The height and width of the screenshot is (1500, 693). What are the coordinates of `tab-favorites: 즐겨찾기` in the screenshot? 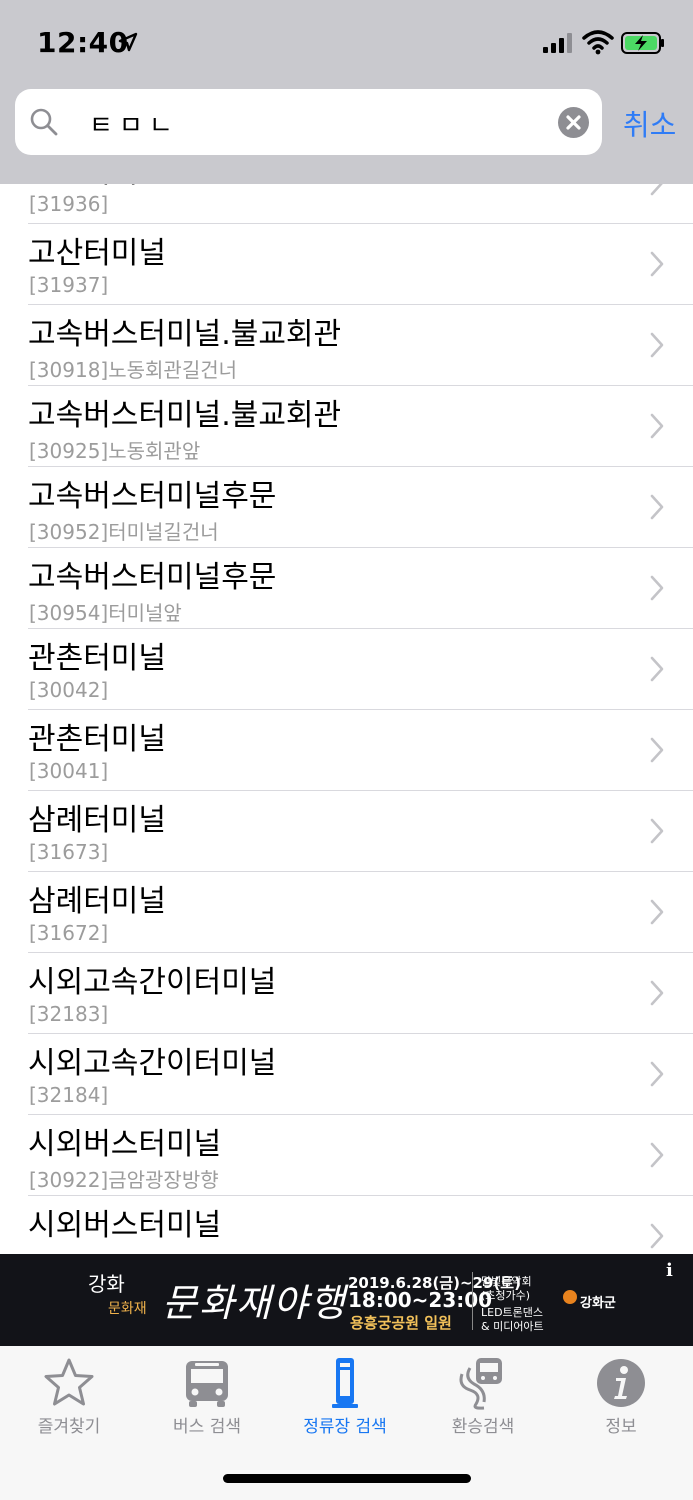 It's located at (69, 1396).